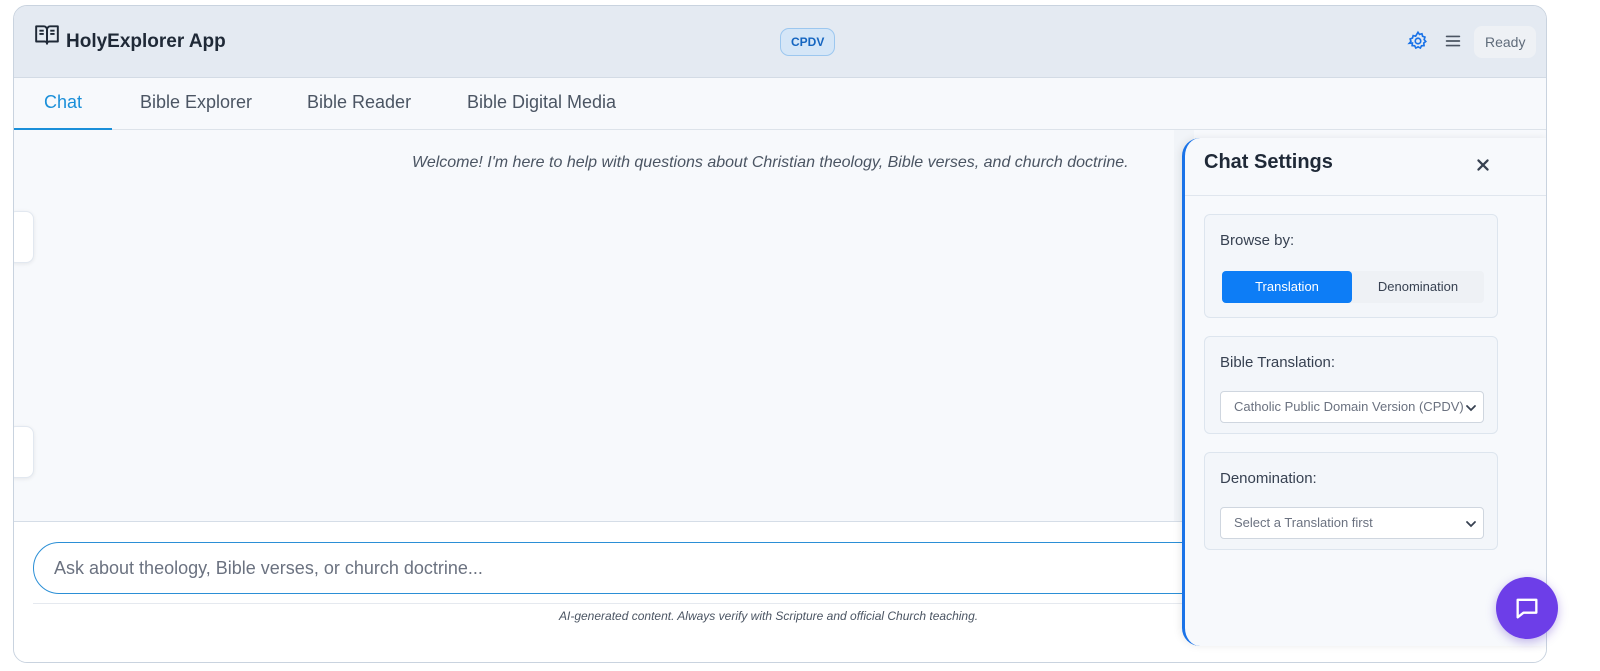 The image size is (1600, 671). Describe the element at coordinates (1303, 522) in the screenshot. I see `denomination-select-value: Select a Translation first` at that location.